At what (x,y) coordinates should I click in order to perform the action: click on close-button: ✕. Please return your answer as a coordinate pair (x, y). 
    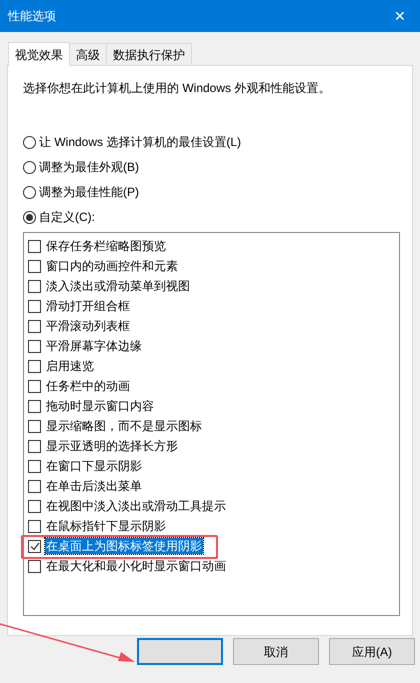
    Looking at the image, I should click on (400, 16).